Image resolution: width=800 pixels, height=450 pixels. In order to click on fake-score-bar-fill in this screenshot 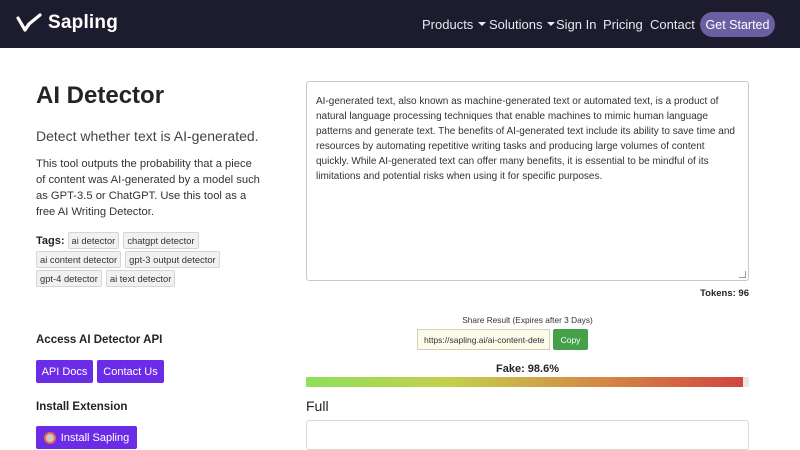, I will do `click(524, 382)`.